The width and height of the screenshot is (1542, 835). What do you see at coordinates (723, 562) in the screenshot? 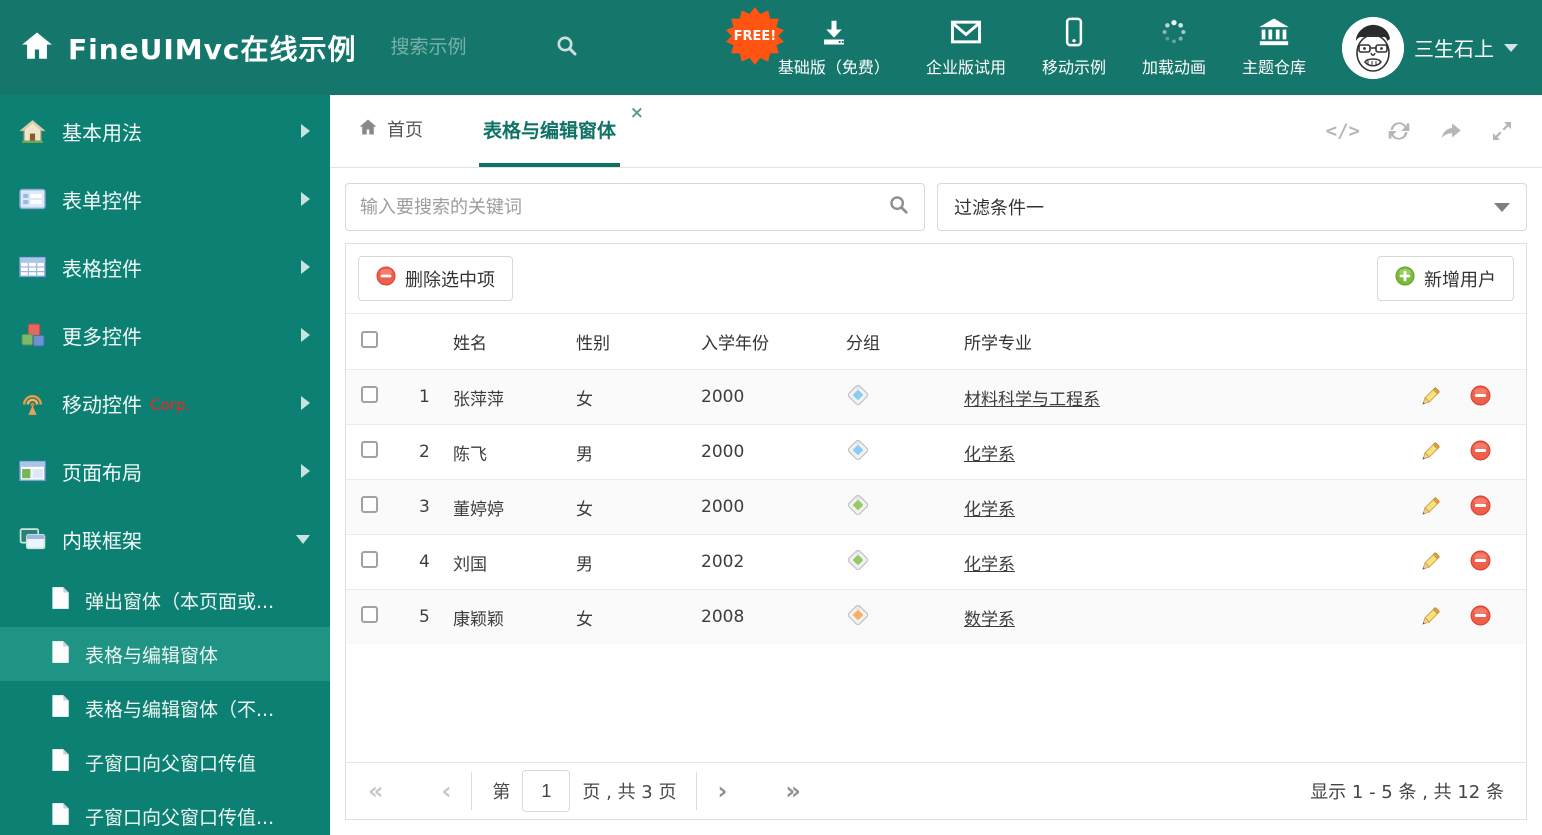
I see `cell-year: 2002` at bounding box center [723, 562].